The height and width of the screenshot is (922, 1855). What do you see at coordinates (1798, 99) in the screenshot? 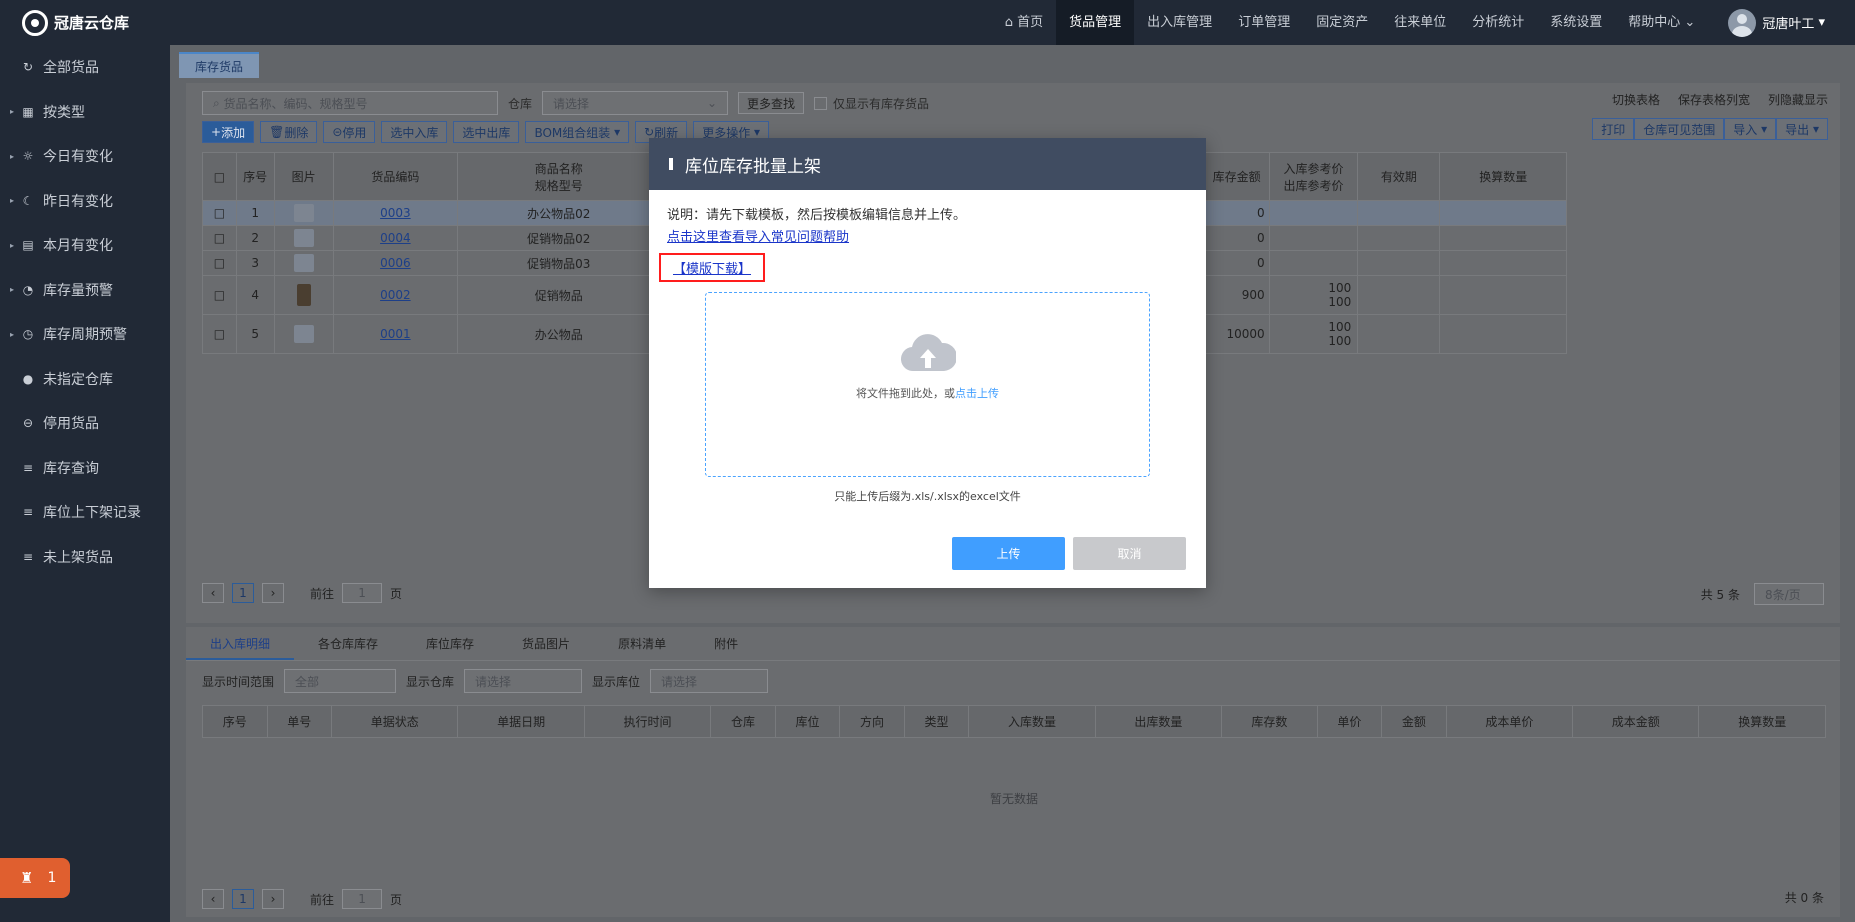
I see `right-tool-3: 列隐藏显示` at bounding box center [1798, 99].